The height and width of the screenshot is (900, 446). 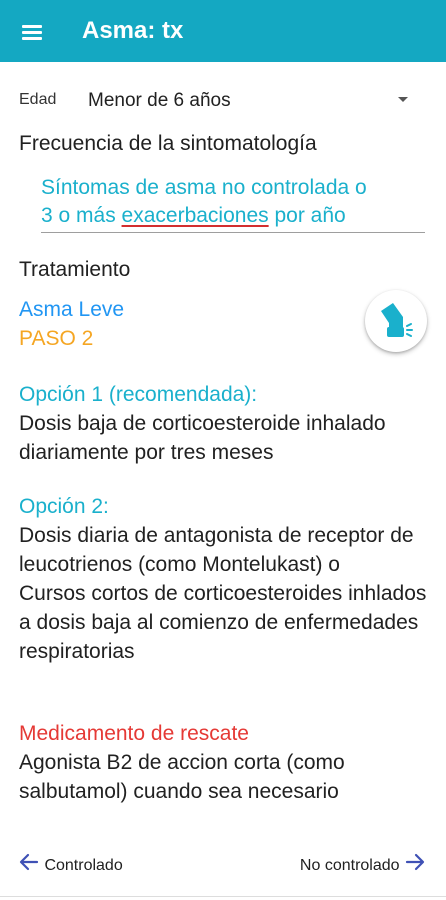 What do you see at coordinates (168, 143) in the screenshot?
I see `frequency-label: Frecuencia de la sintomatología` at bounding box center [168, 143].